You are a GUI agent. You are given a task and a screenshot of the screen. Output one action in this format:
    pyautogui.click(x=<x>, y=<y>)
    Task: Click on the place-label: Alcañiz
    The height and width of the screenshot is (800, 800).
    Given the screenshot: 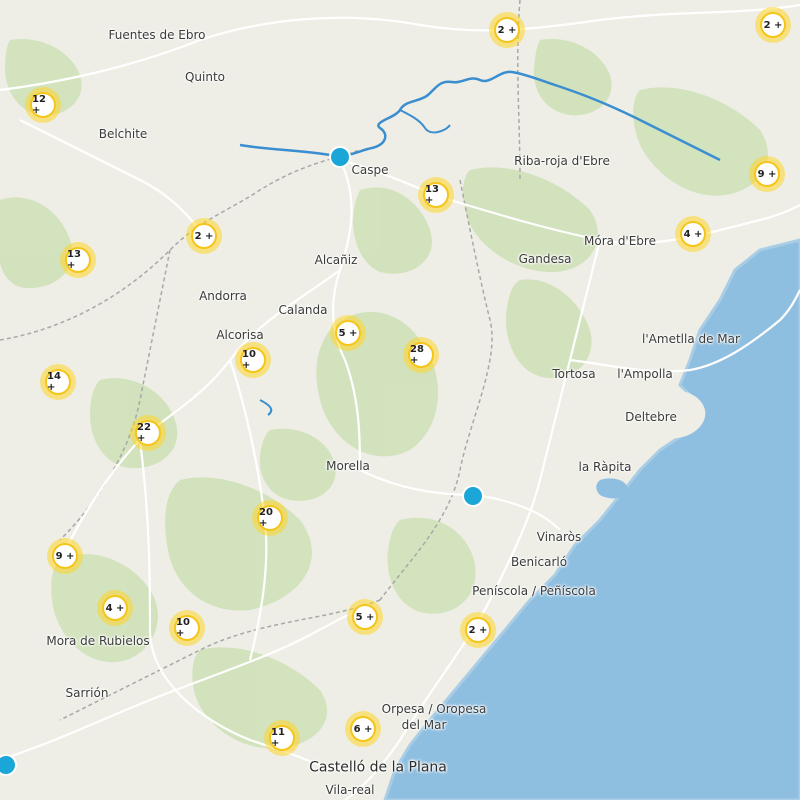 What is the action you would take?
    pyautogui.click(x=336, y=259)
    